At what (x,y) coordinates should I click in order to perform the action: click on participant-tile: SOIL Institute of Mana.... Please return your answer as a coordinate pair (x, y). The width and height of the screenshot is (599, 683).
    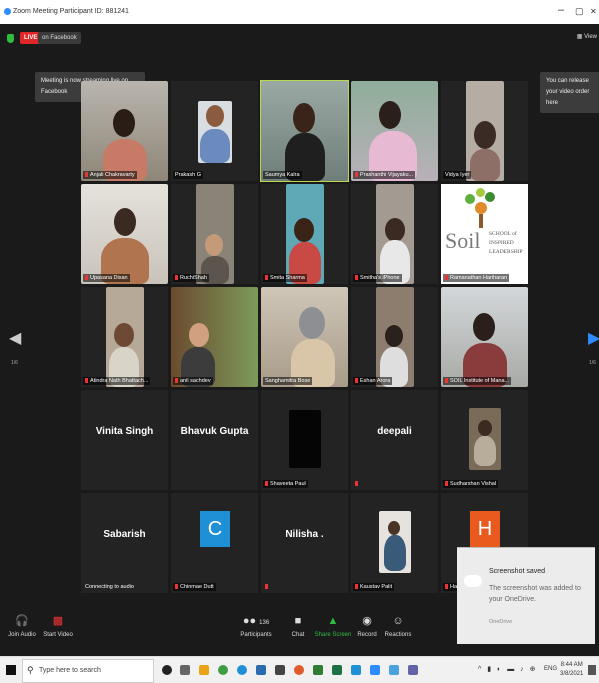
    Looking at the image, I should click on (484, 337).